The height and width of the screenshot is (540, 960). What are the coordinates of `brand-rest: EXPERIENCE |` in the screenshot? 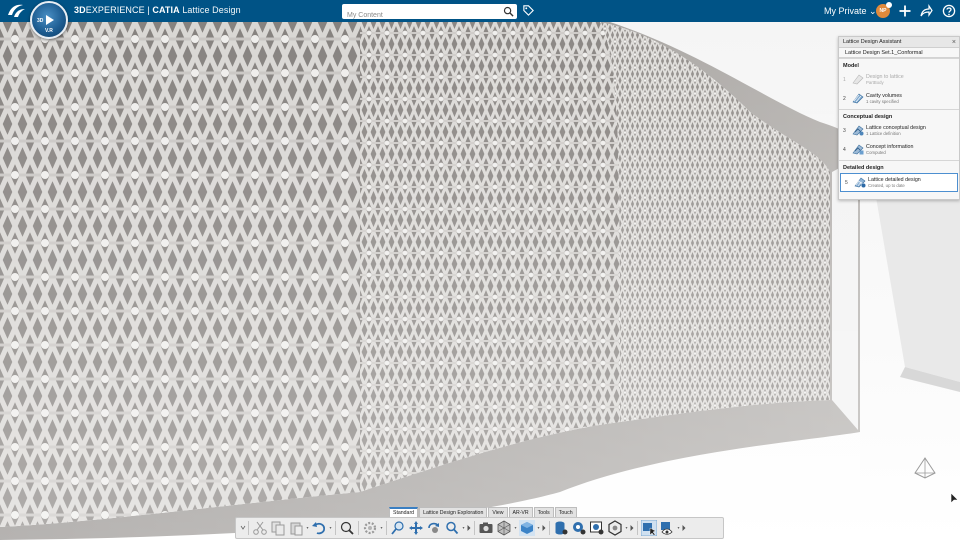 It's located at (119, 10).